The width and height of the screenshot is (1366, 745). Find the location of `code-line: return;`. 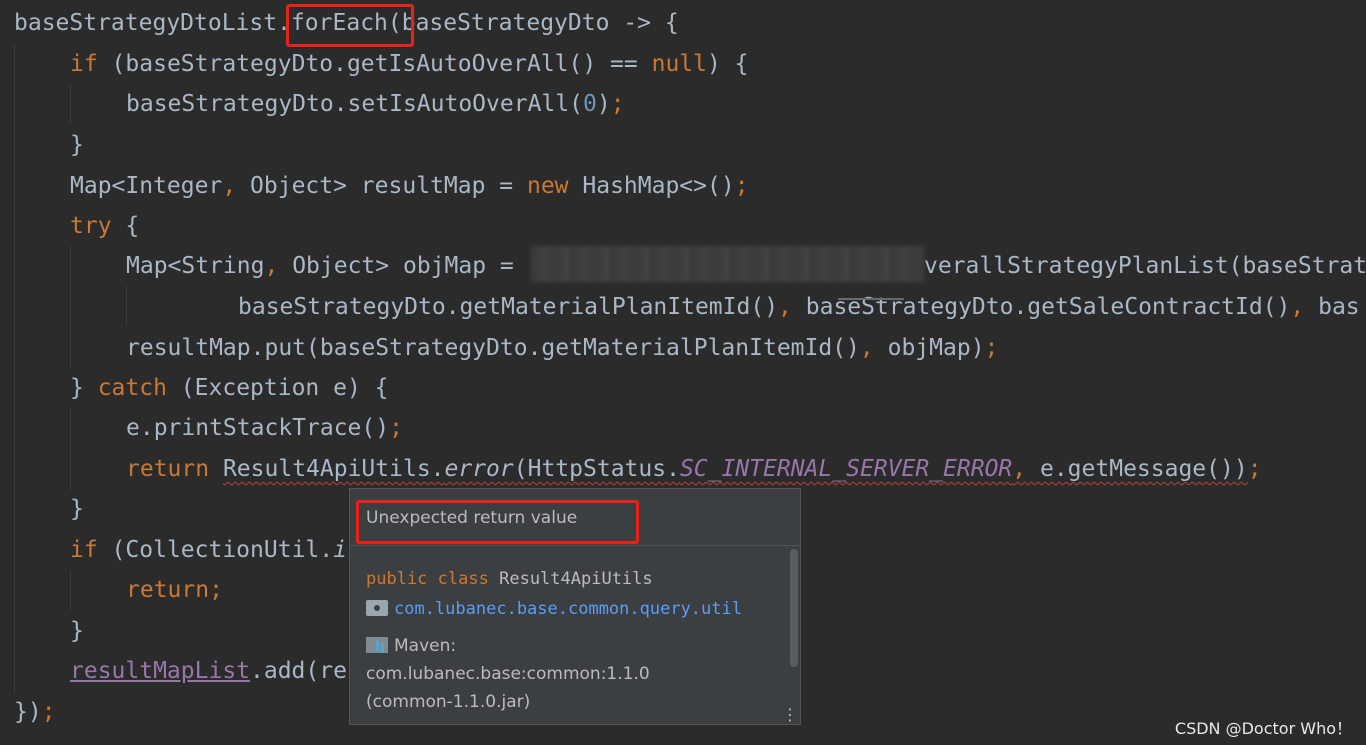

code-line: return; is located at coordinates (174, 590).